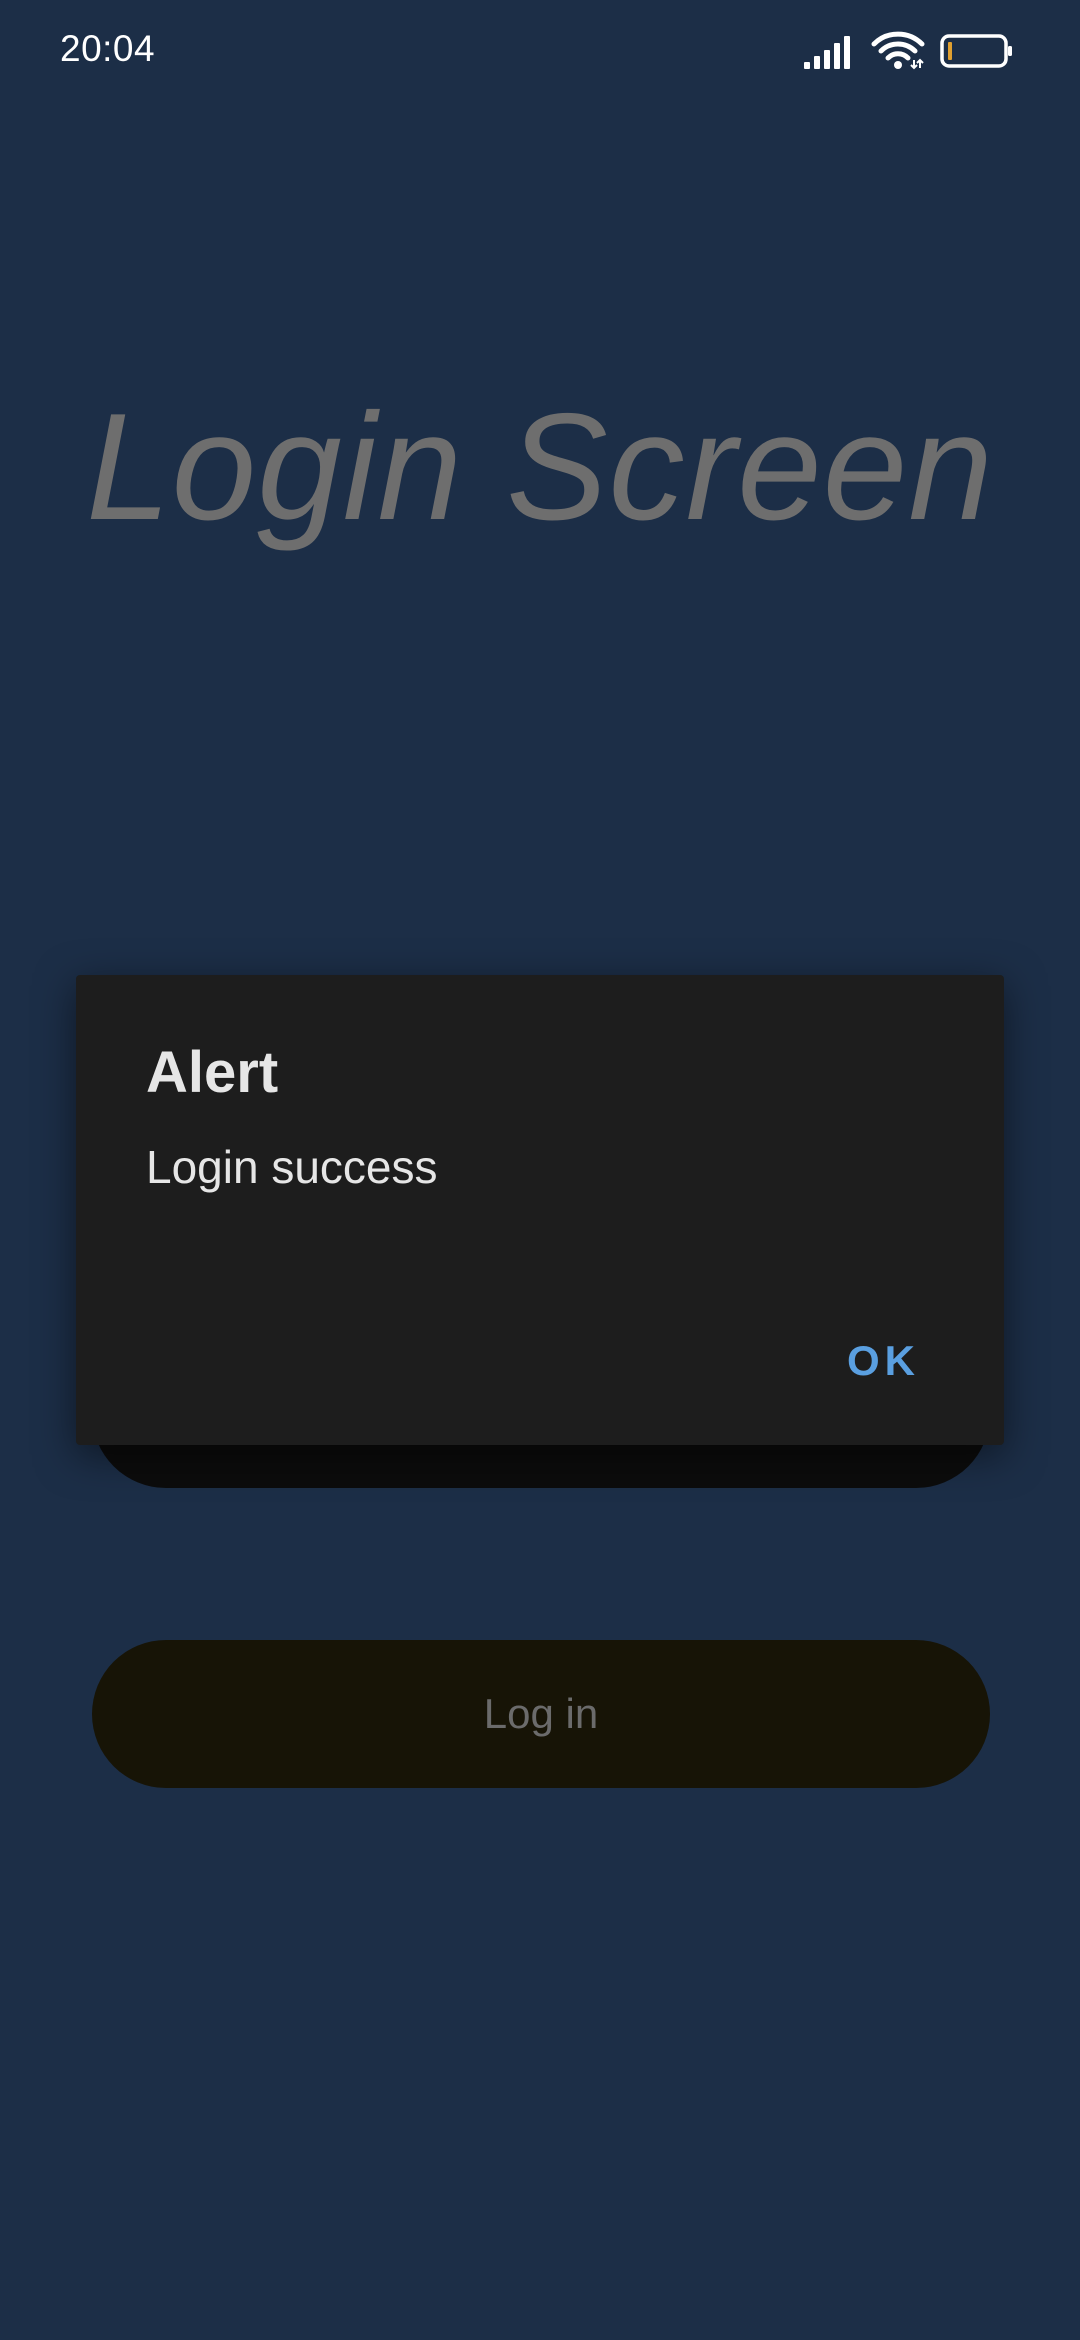  What do you see at coordinates (883, 1361) in the screenshot?
I see `ok-button: OK` at bounding box center [883, 1361].